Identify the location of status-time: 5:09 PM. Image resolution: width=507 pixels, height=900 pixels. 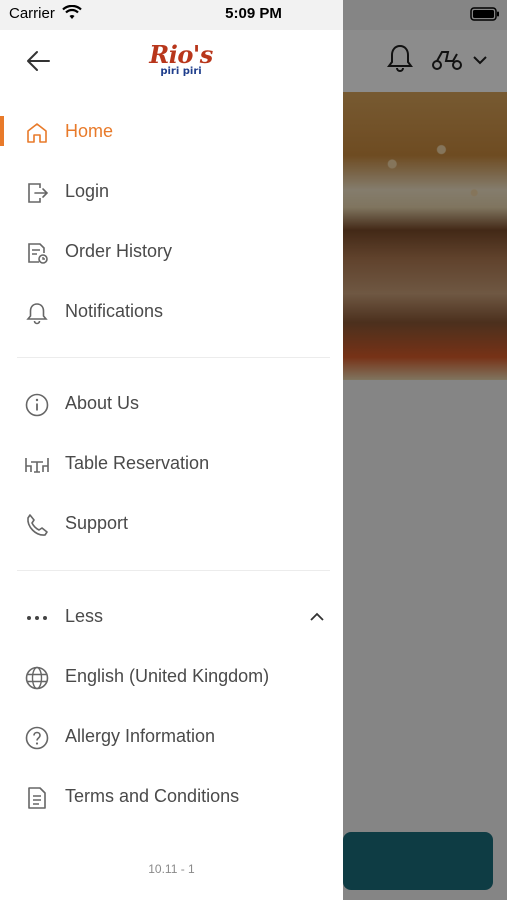
(253, 13).